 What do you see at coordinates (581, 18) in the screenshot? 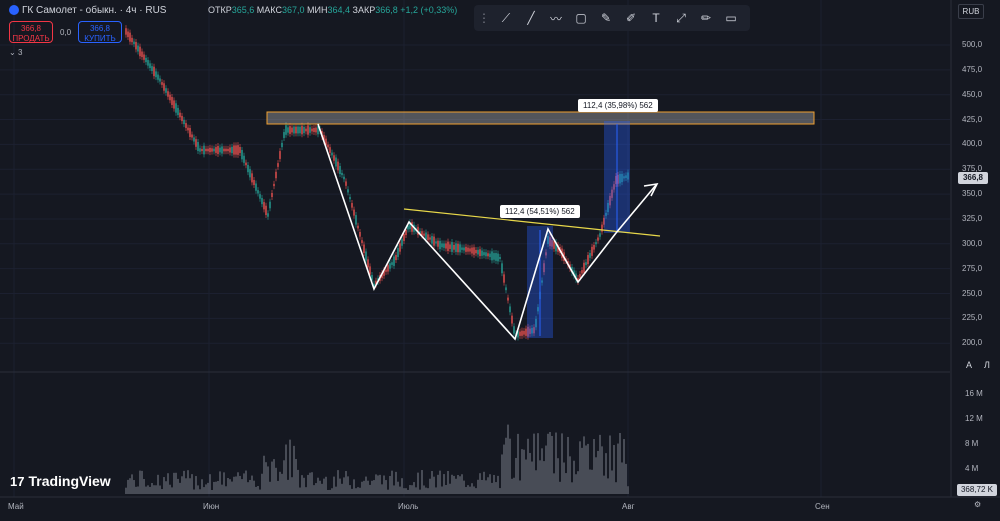
I see `rectangle-icon: ▢` at bounding box center [581, 18].